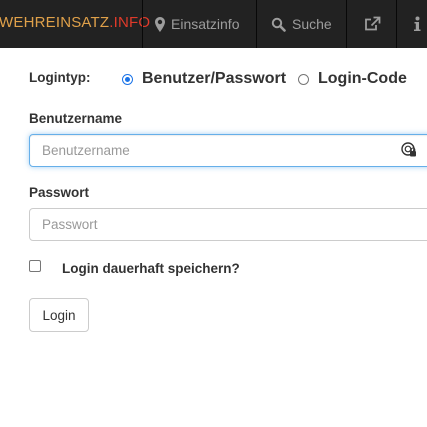 The image size is (427, 427). I want to click on remember-label: Login dauerhaft speichern?, so click(151, 268).